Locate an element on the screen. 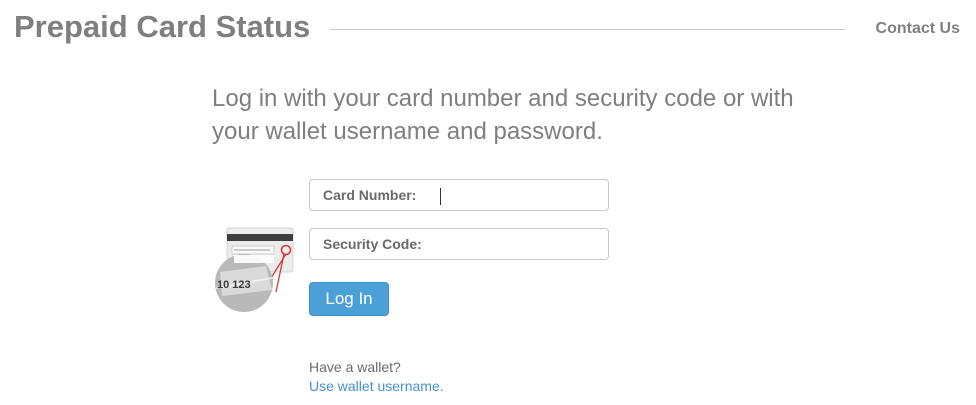 The height and width of the screenshot is (405, 976). header-divider is located at coordinates (587, 29).